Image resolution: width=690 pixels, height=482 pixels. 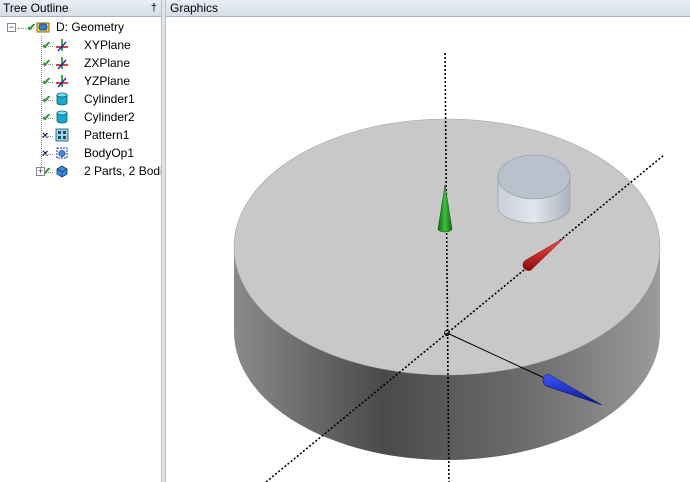 What do you see at coordinates (62, 135) in the screenshot?
I see `pattern-icon` at bounding box center [62, 135].